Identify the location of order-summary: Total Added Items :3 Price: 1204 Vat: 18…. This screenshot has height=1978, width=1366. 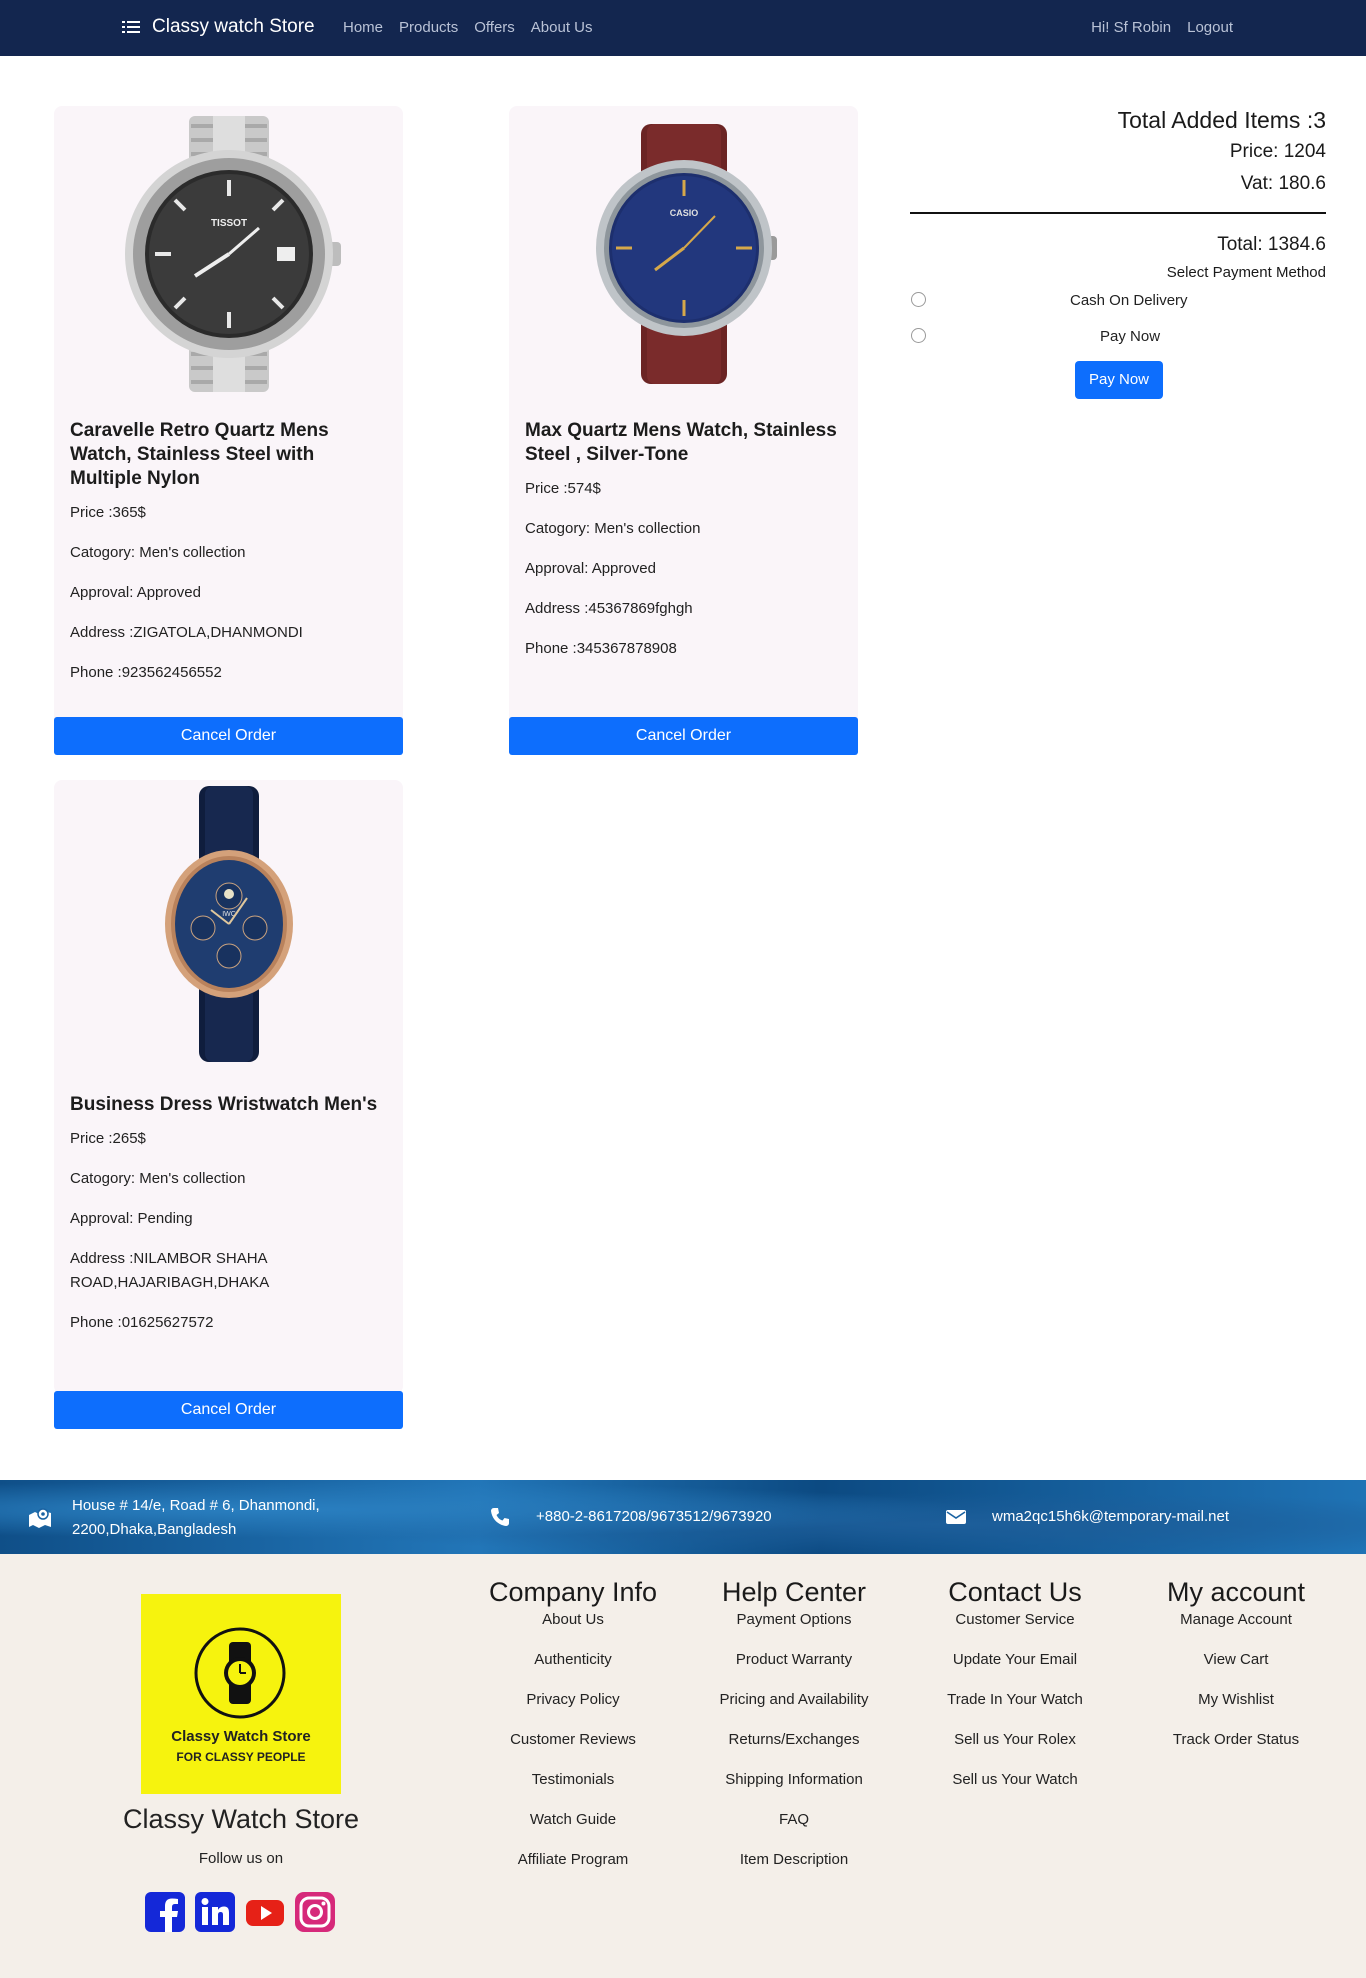
(1118, 251).